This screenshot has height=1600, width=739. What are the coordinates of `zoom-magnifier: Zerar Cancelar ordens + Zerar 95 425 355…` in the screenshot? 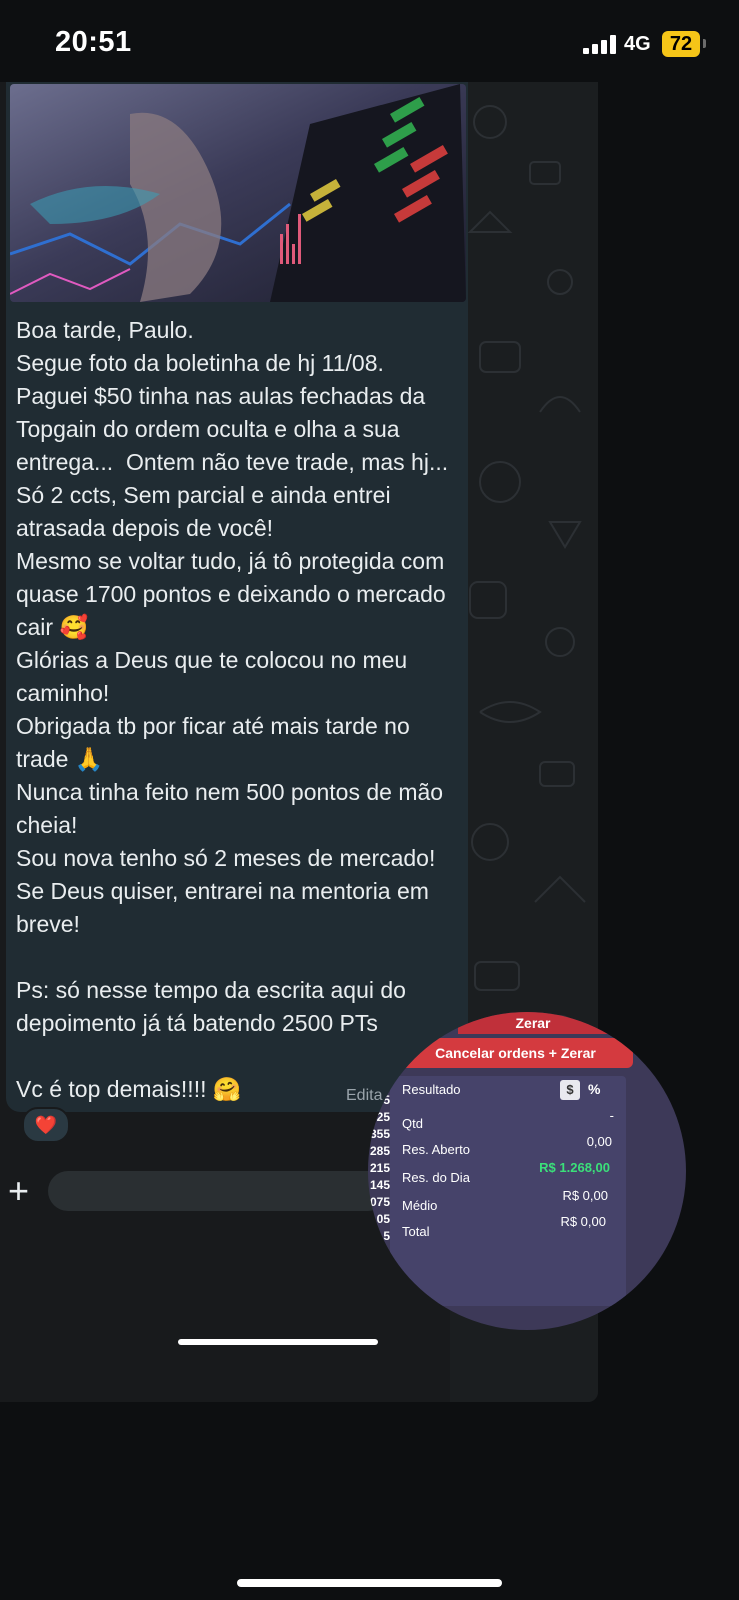 It's located at (527, 1171).